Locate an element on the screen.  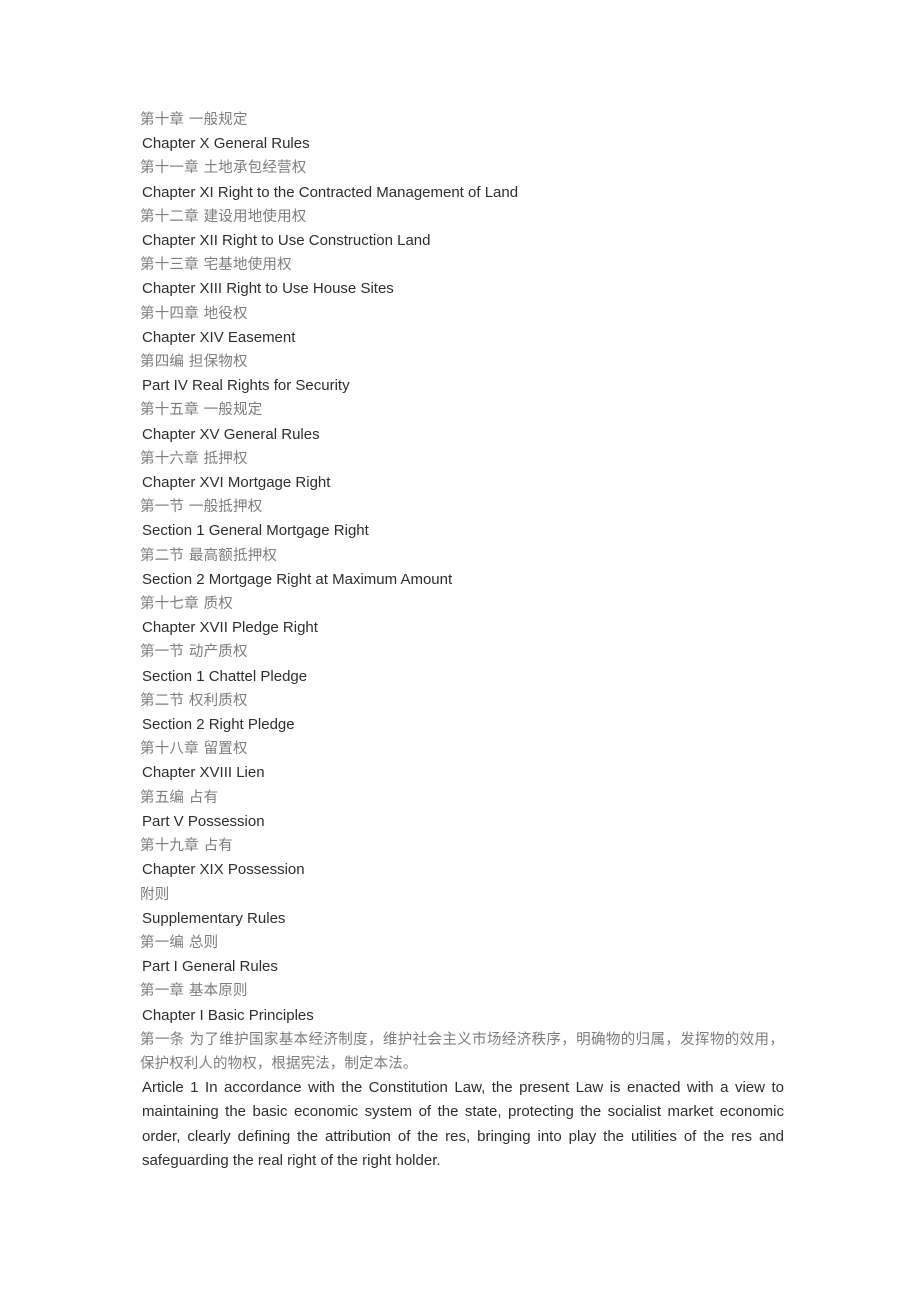
toc-line: 附则 is located at coordinates (155, 894).